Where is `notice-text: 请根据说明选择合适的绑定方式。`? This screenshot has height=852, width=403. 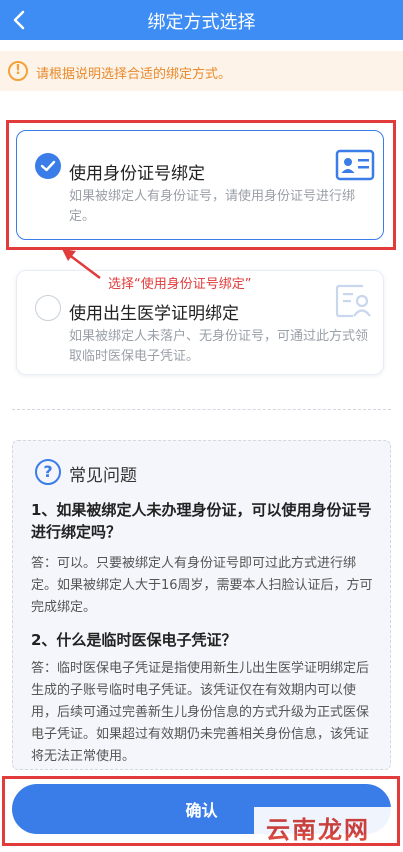
notice-text: 请根据说明选择合适的绑定方式。 is located at coordinates (134, 74).